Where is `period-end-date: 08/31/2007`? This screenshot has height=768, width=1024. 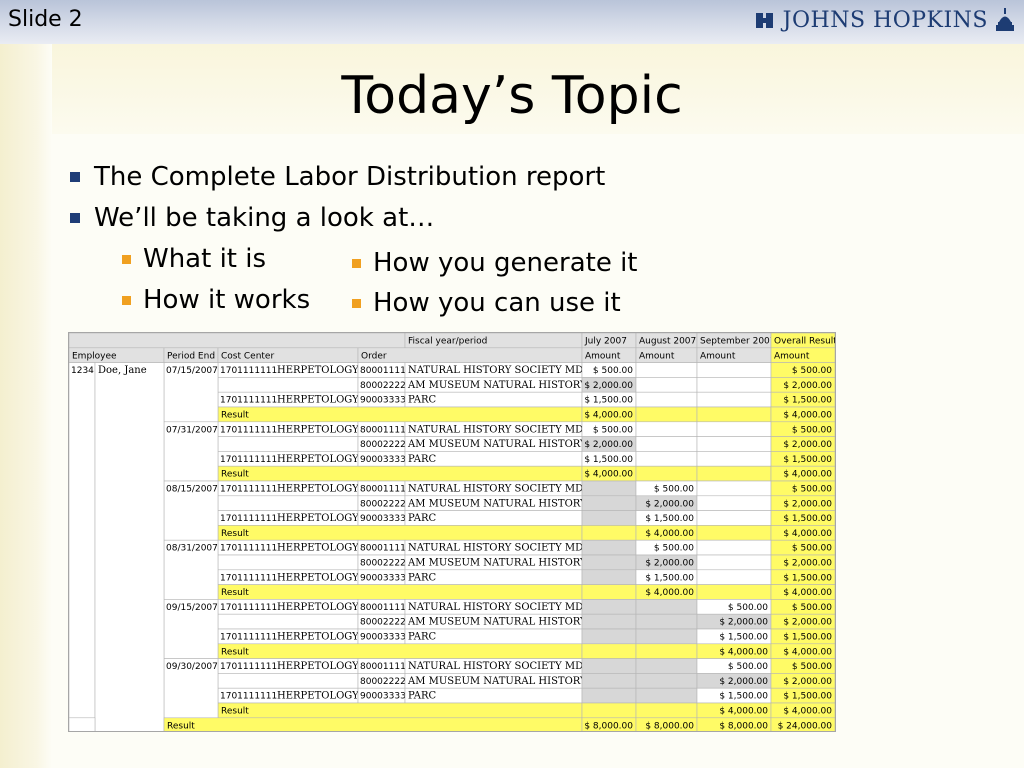
period-end-date: 08/31/2007 is located at coordinates (192, 549).